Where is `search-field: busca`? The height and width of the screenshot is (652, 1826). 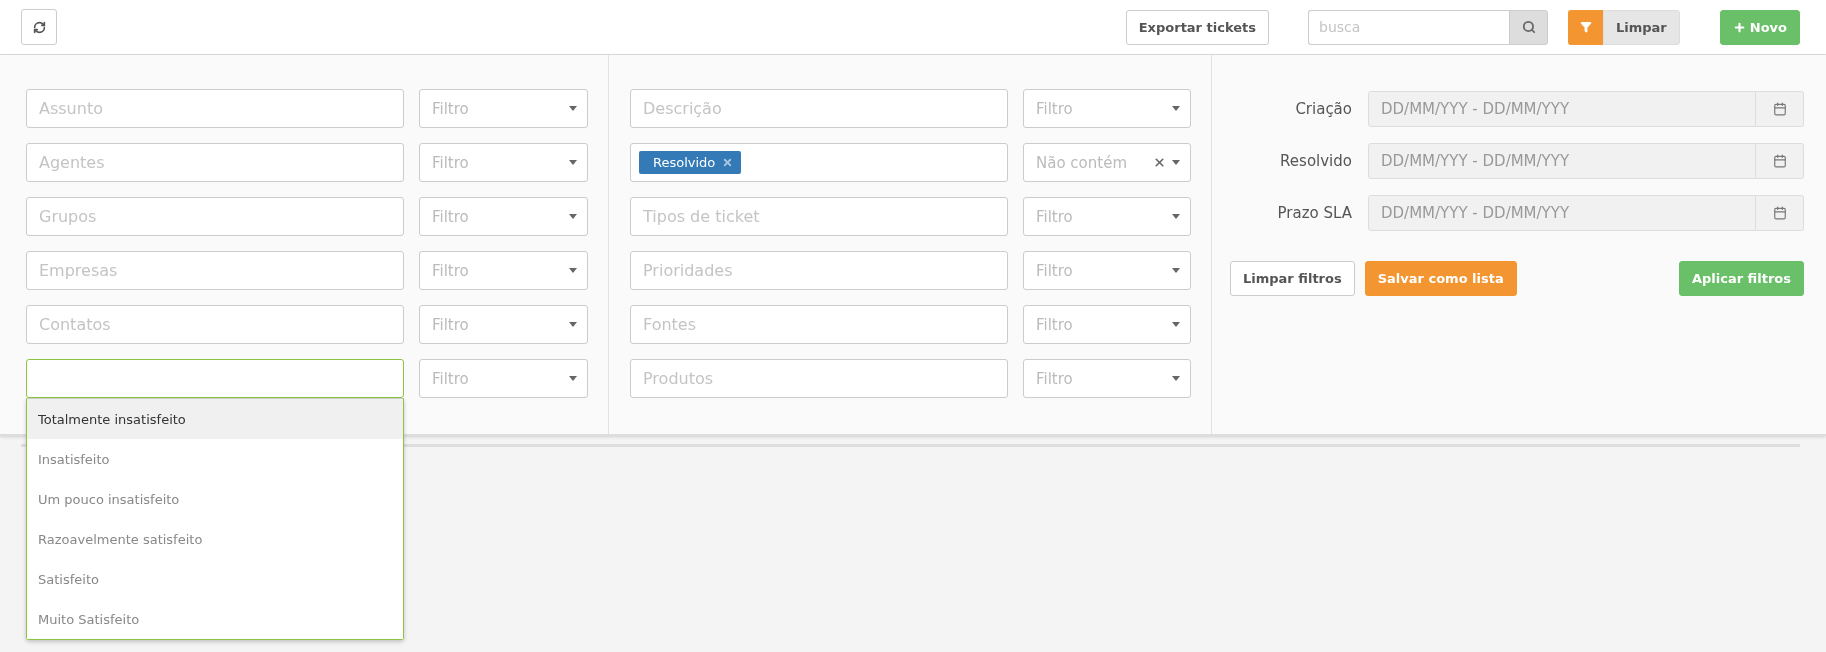 search-field: busca is located at coordinates (1408, 27).